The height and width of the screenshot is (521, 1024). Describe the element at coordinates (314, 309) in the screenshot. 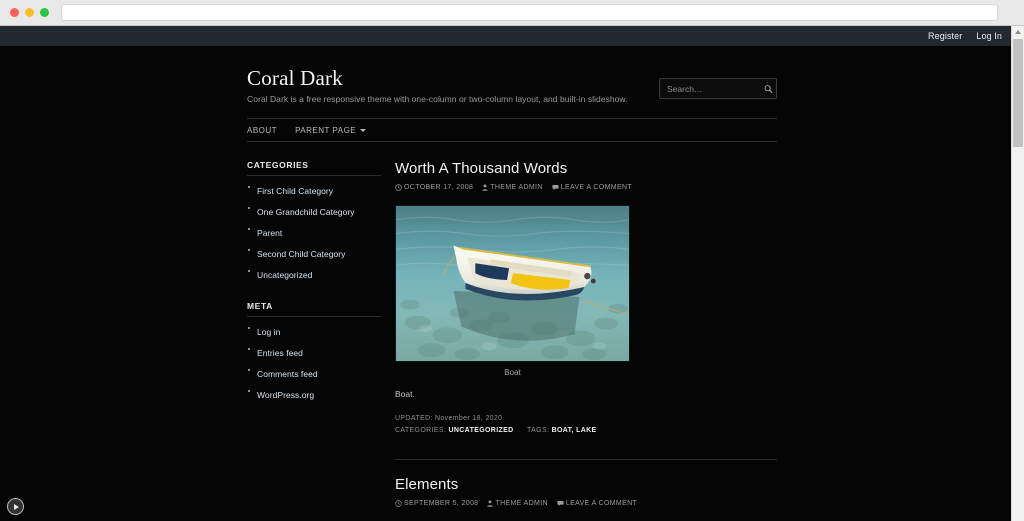

I see `widget-meta-title: Meta` at that location.